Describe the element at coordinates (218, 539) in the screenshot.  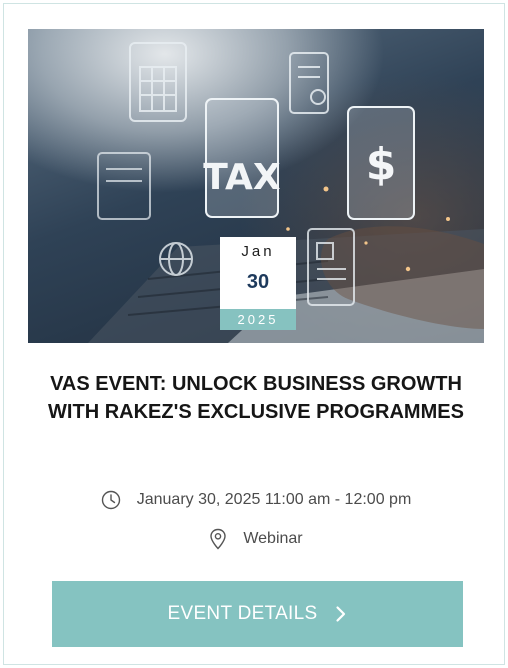
I see `location-pin-icon` at that location.